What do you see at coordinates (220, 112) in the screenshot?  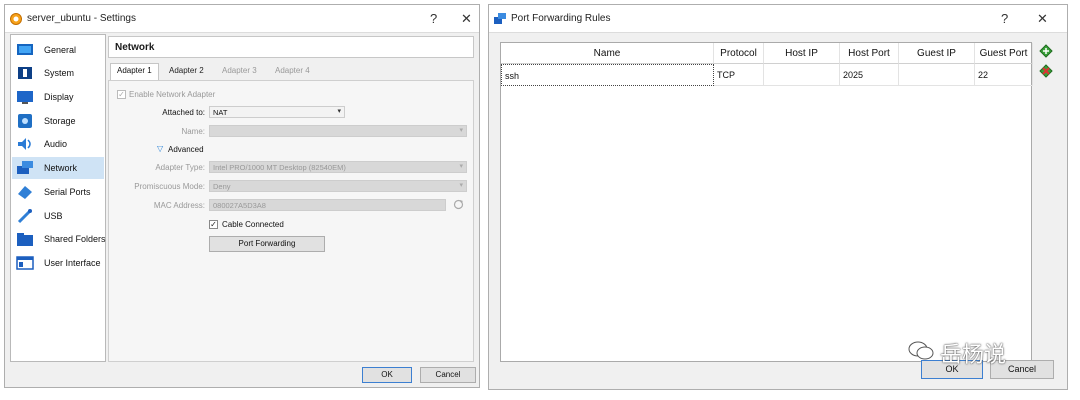 I see `attached-to-value: NAT` at bounding box center [220, 112].